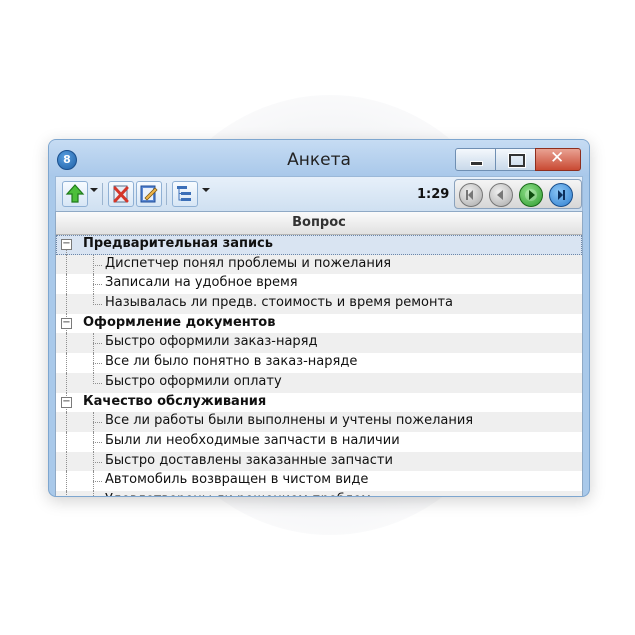 Image resolution: width=635 pixels, height=635 pixels. I want to click on tree-group-row: − Оформление документов, so click(319, 323).